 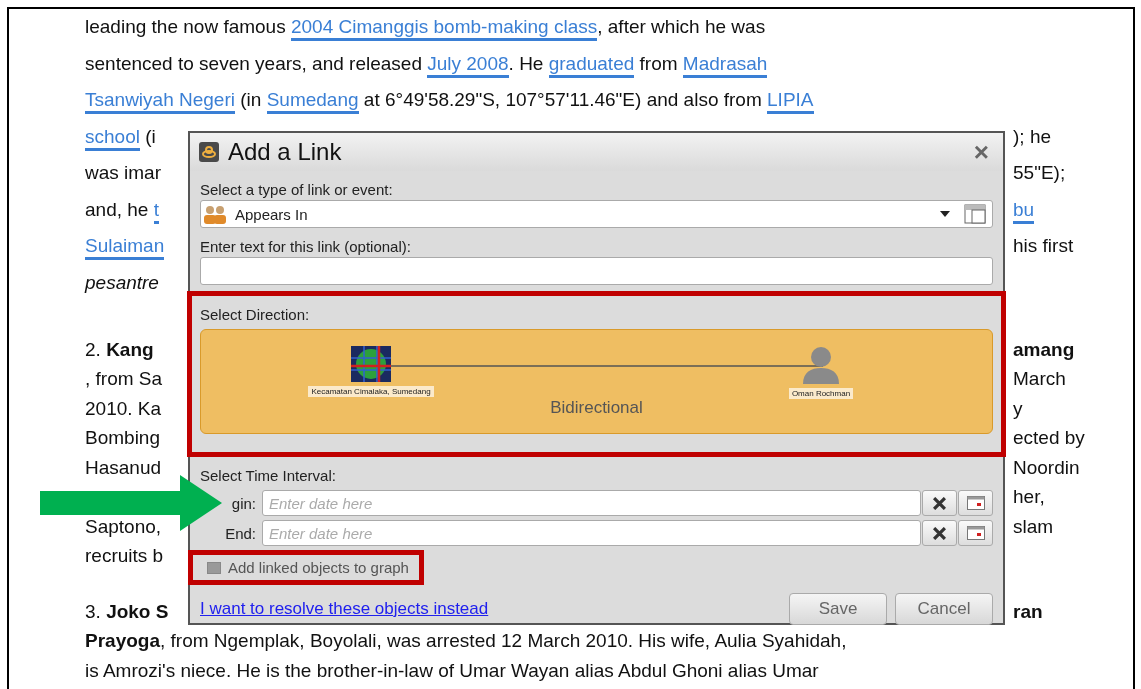 What do you see at coordinates (344, 609) in the screenshot?
I see `resolve-link: I want to resolve these objects instead` at bounding box center [344, 609].